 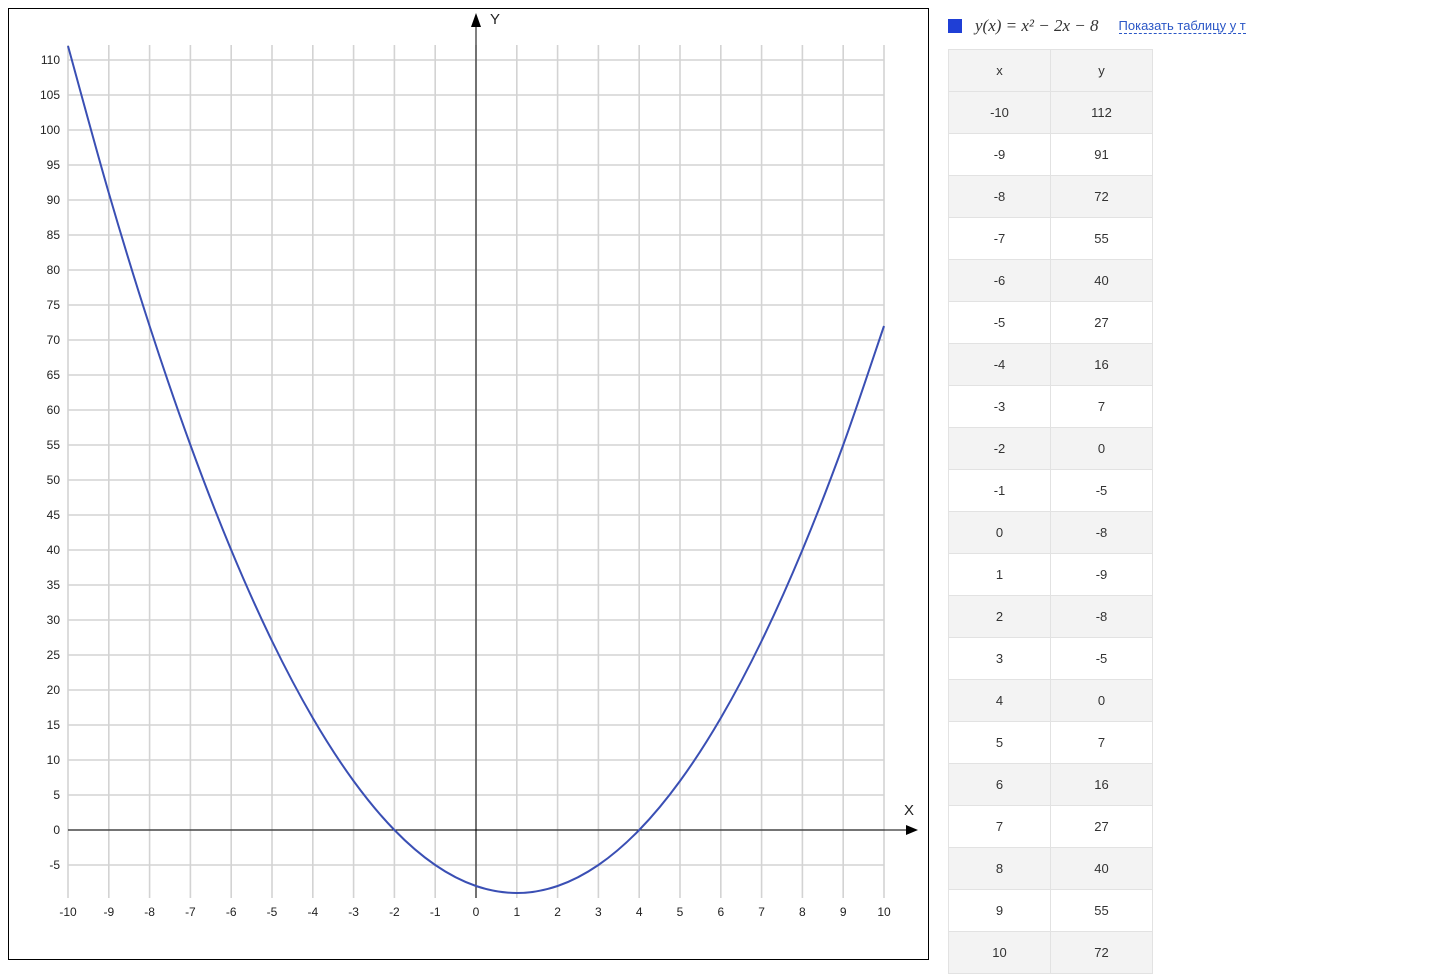 I want to click on x-tick-label: 3, so click(x=598, y=912).